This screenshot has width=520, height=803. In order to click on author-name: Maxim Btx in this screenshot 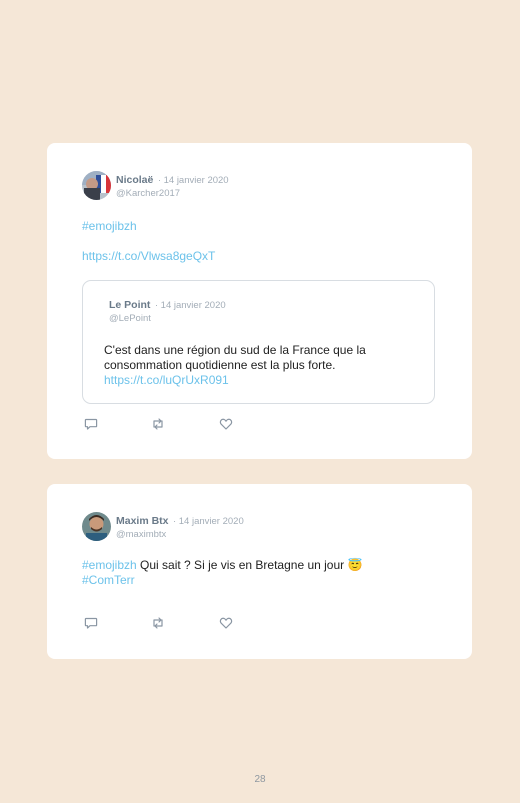, I will do `click(142, 521)`.